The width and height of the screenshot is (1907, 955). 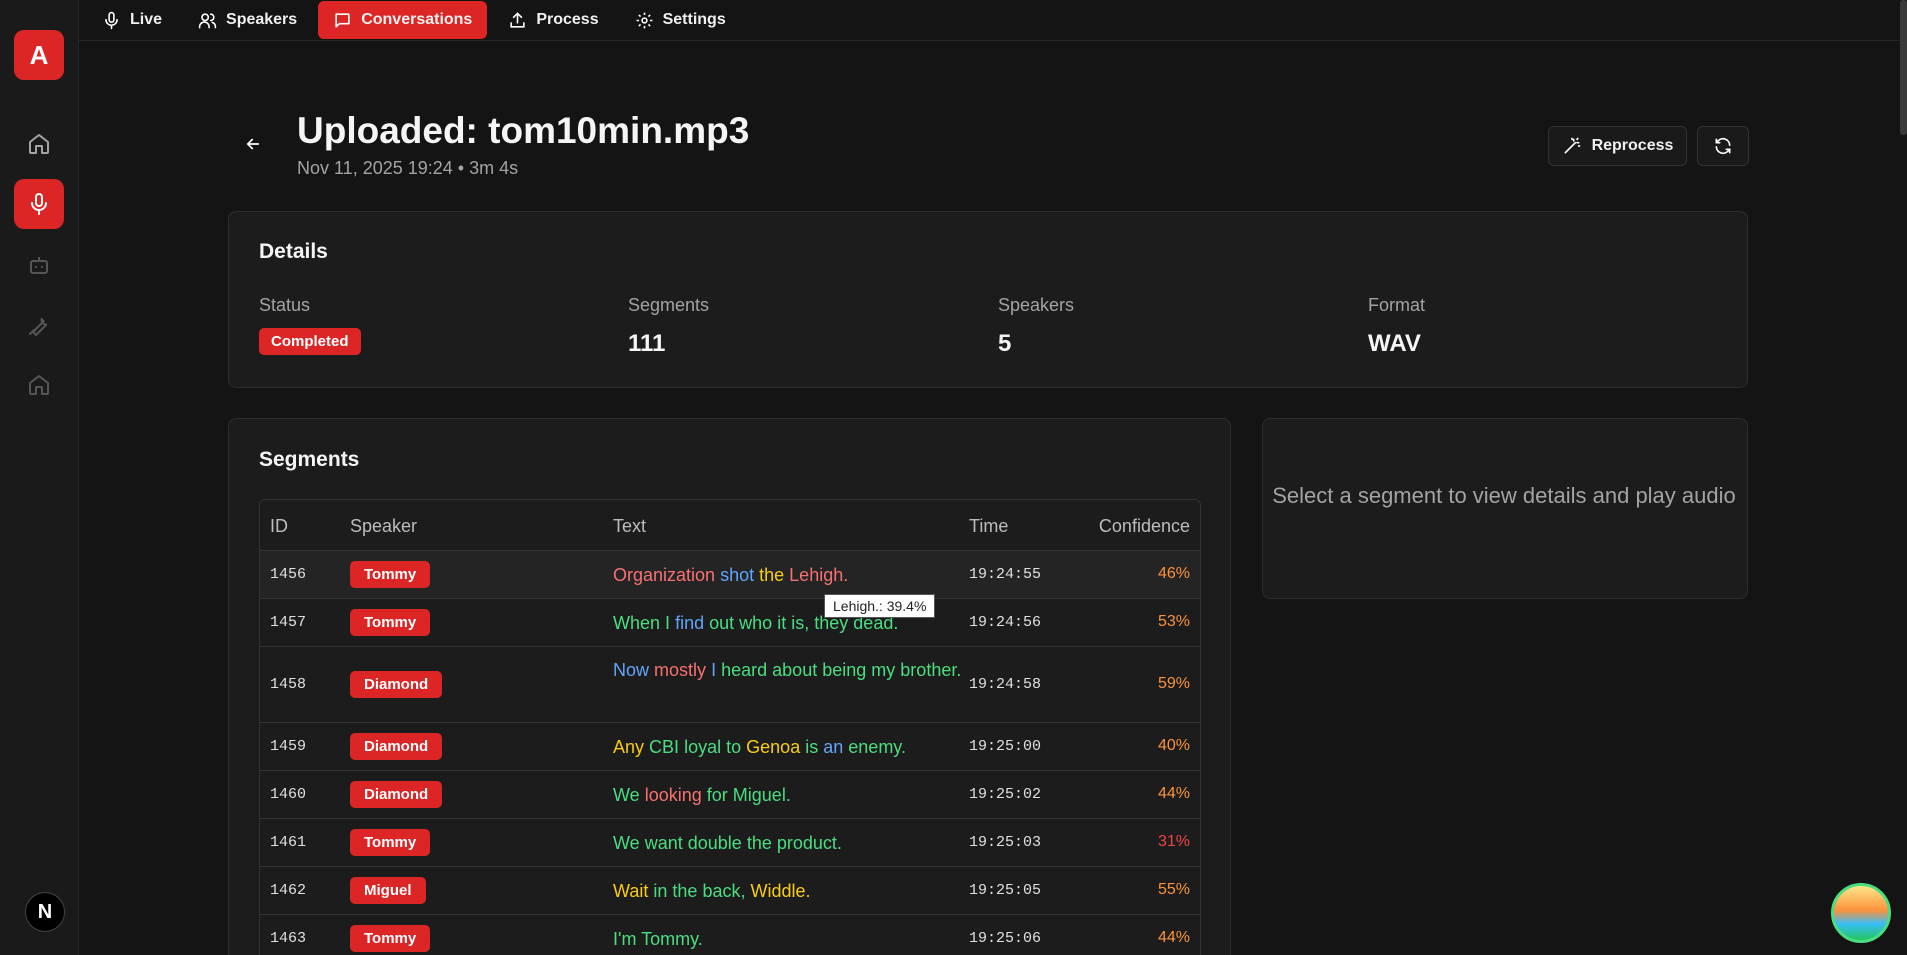 I want to click on word-token: Miguel., so click(x=762, y=795).